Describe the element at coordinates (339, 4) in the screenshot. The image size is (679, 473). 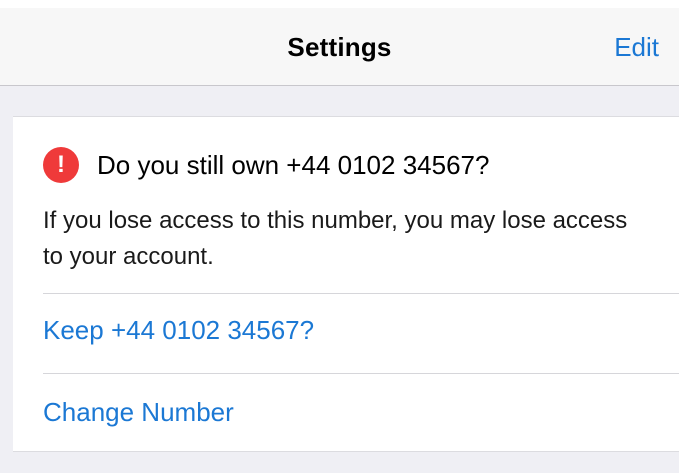
I see `status-bar-strip` at that location.